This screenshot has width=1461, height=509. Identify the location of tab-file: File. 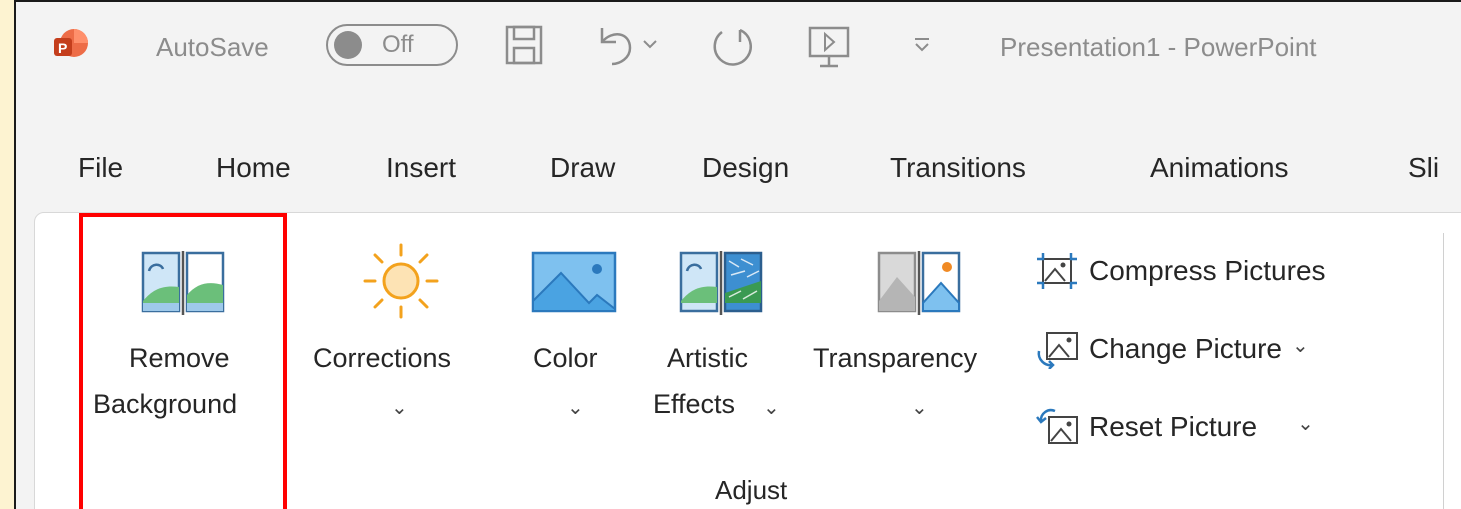
(100, 168).